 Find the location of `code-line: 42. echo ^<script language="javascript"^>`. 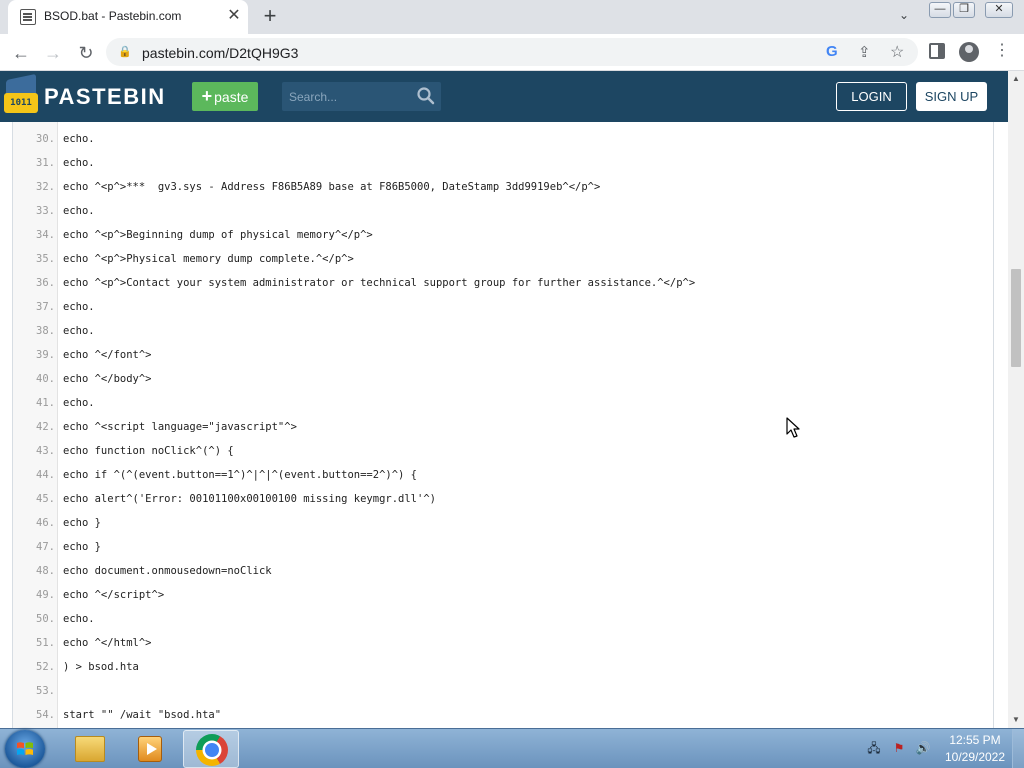

code-line: 42. echo ^<script language="javascript"^> is located at coordinates (503, 427).